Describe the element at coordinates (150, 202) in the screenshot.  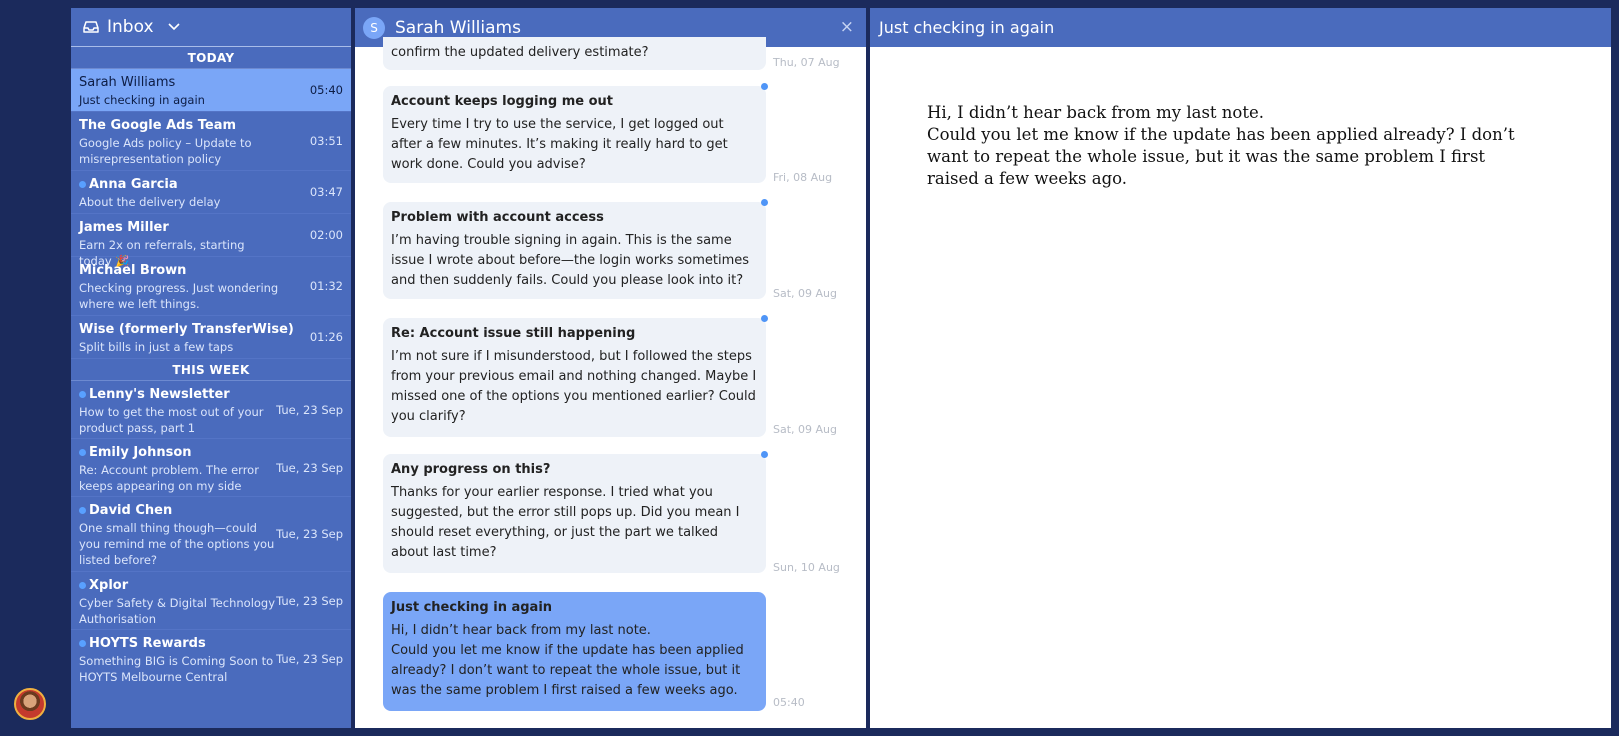
I see `message-preview: About the delivery delay` at that location.